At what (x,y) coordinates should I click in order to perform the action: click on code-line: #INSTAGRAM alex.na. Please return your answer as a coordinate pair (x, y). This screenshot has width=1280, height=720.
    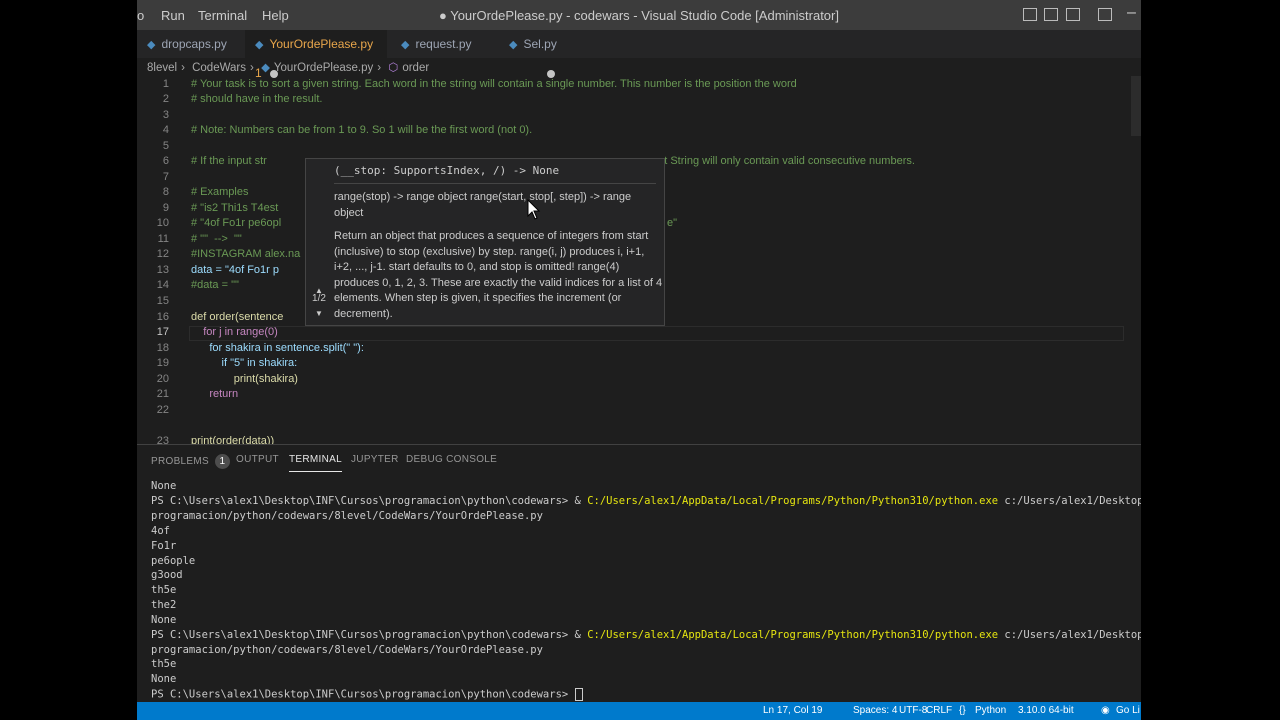
    Looking at the image, I should click on (246, 254).